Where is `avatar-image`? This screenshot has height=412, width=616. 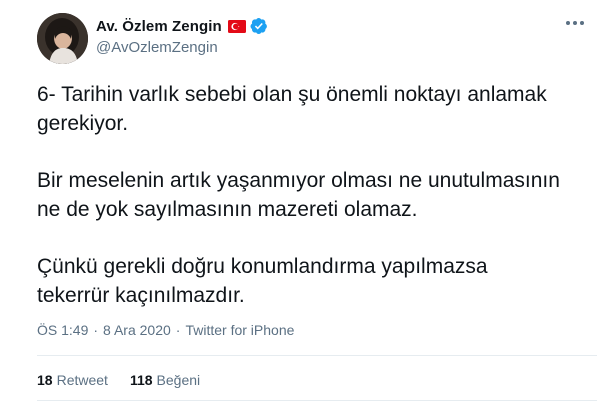 avatar-image is located at coordinates (62, 38).